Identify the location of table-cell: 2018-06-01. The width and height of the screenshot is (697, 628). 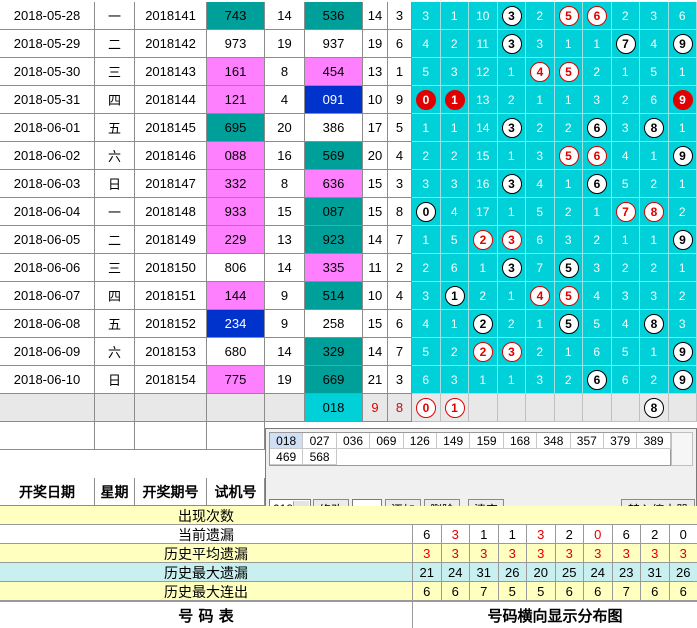
(47, 128).